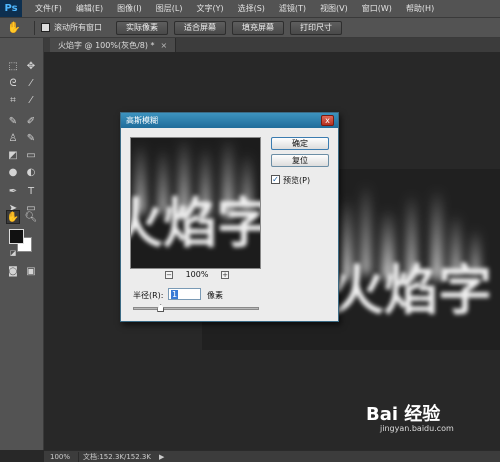 Image resolution: width=500 pixels, height=462 pixels. Describe the element at coordinates (78, 27) in the screenshot. I see `scroll-all-windows-label: 滚动所有窗口` at that location.